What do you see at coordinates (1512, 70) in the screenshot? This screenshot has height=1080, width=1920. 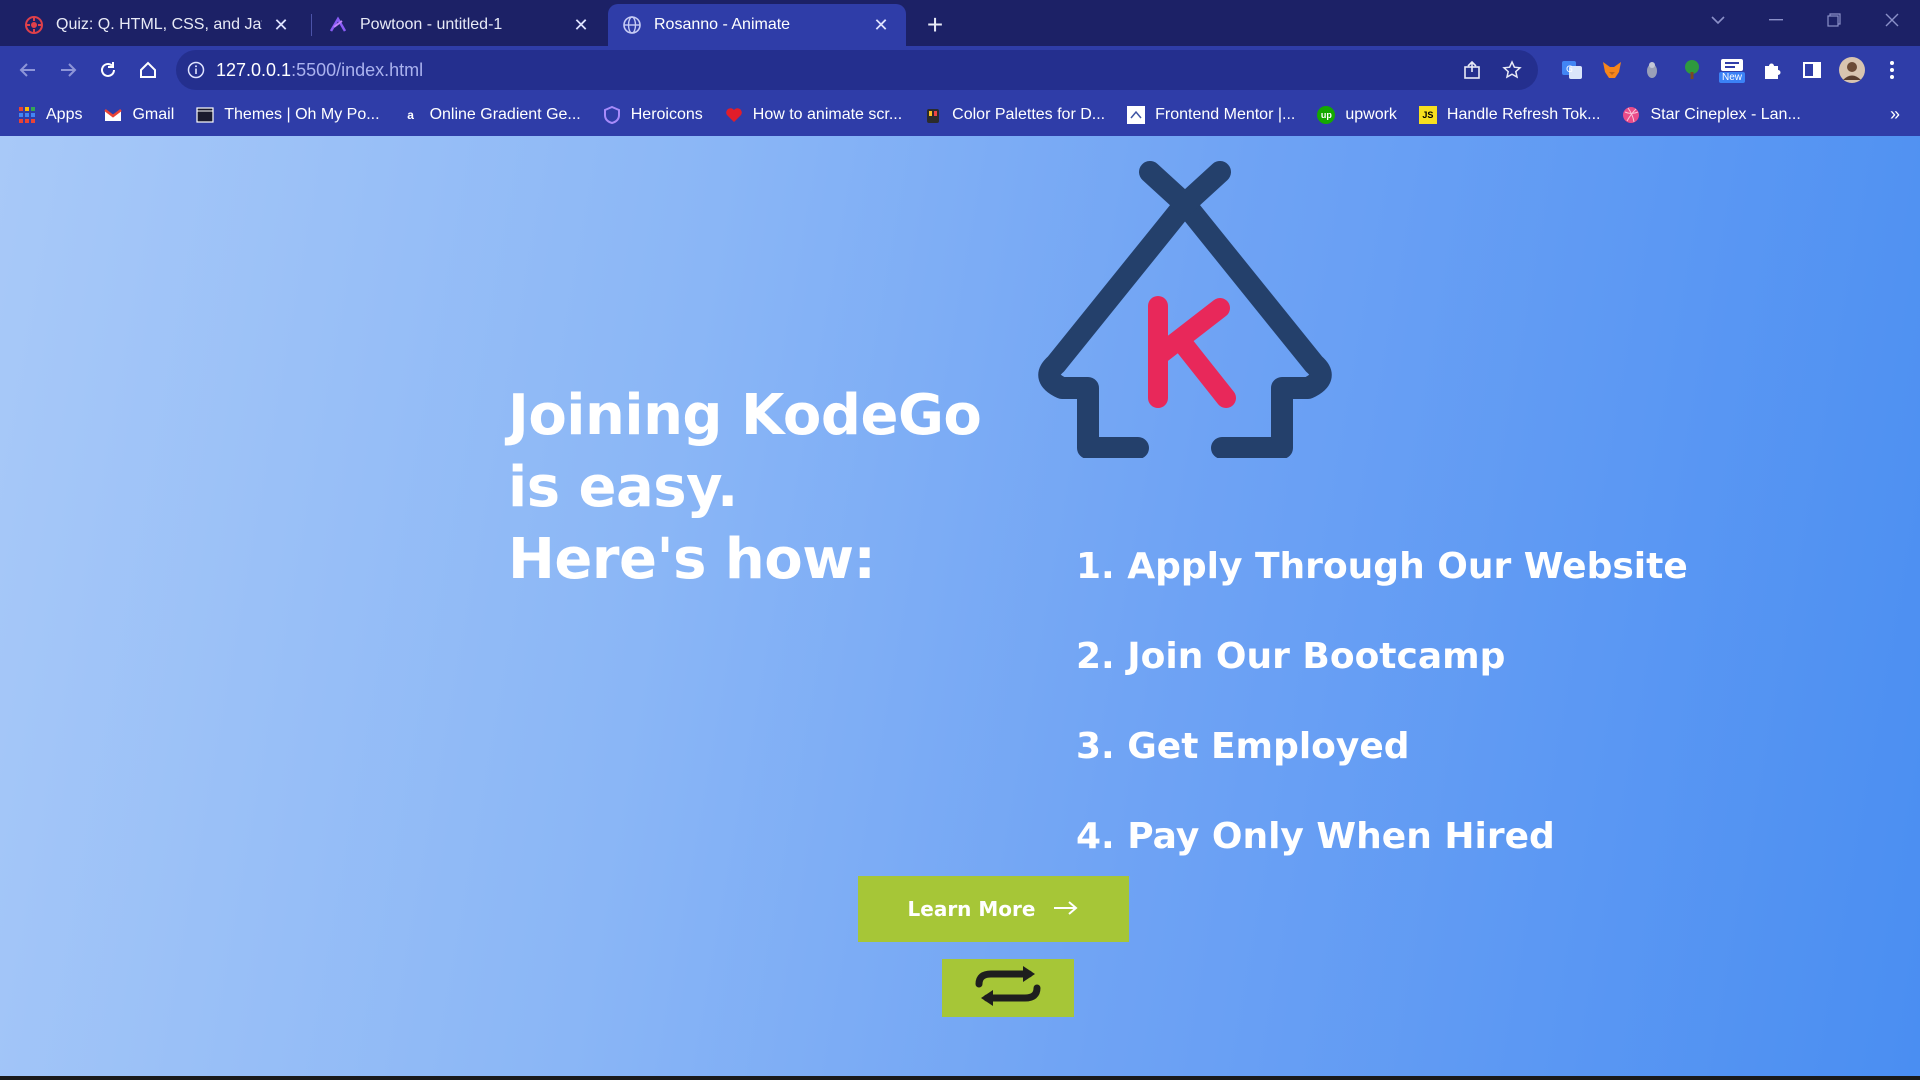 I see `bookmark-star-icon` at bounding box center [1512, 70].